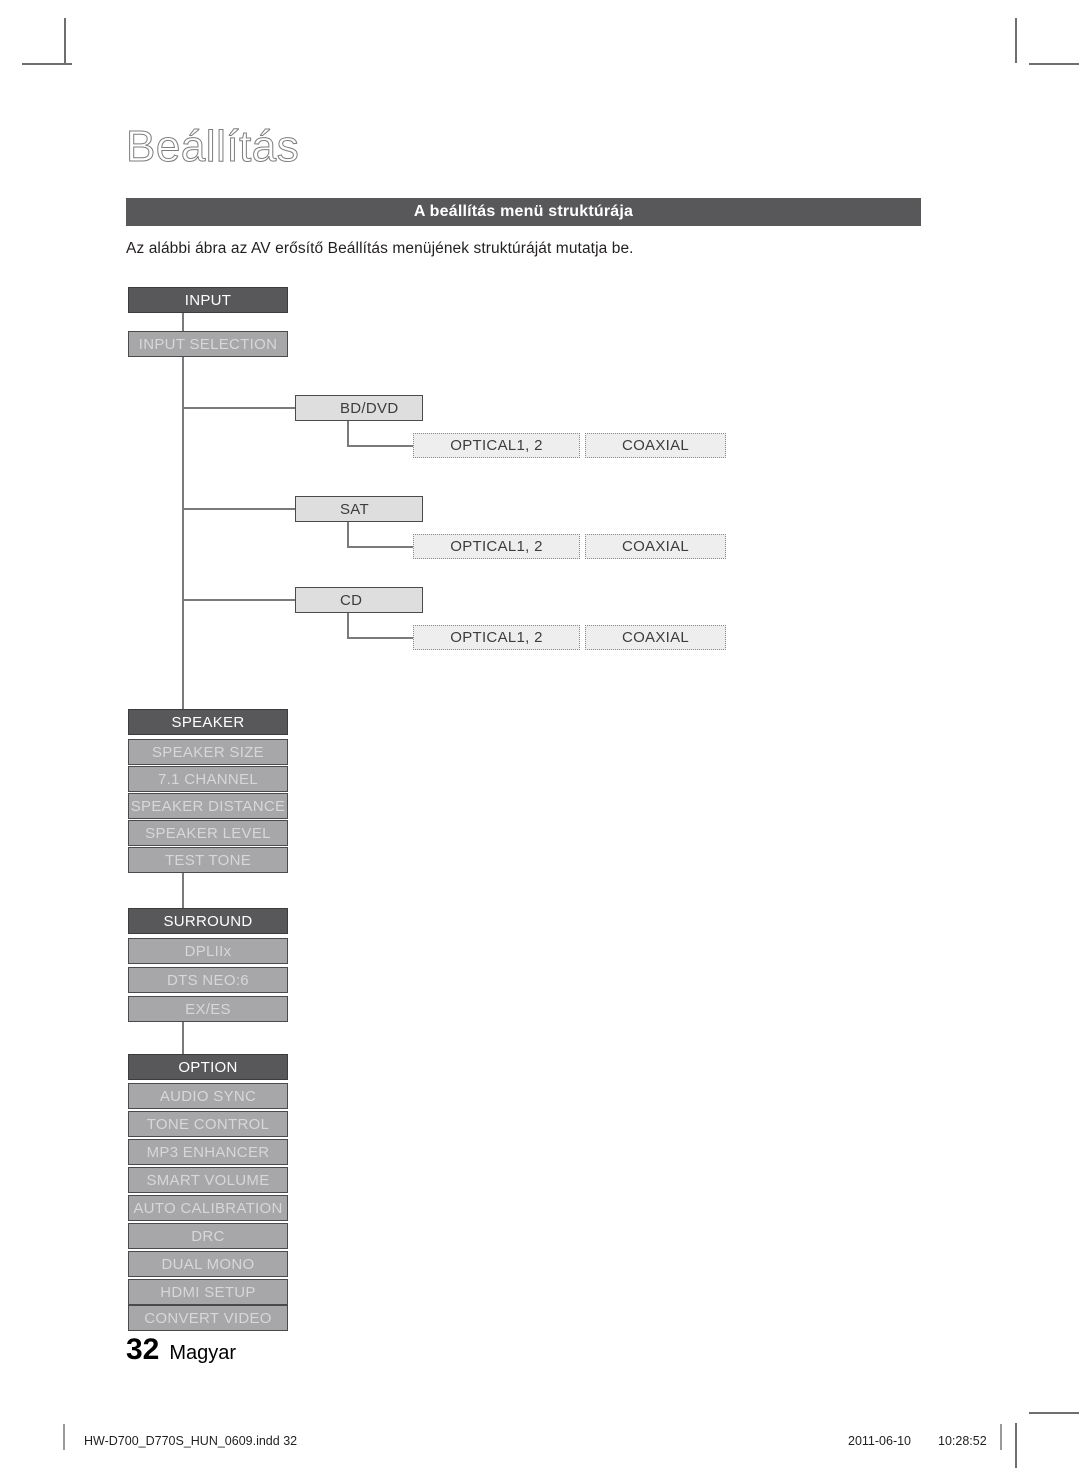  I want to click on footer-rule-right, so click(1001, 1437).